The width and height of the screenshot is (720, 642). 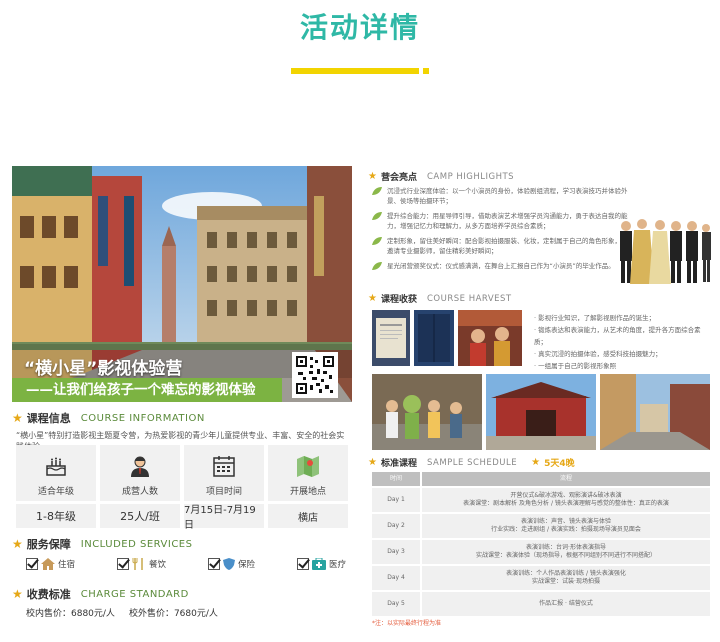 I want to click on date-range-value: 7月15日-7月19日, so click(x=224, y=517).